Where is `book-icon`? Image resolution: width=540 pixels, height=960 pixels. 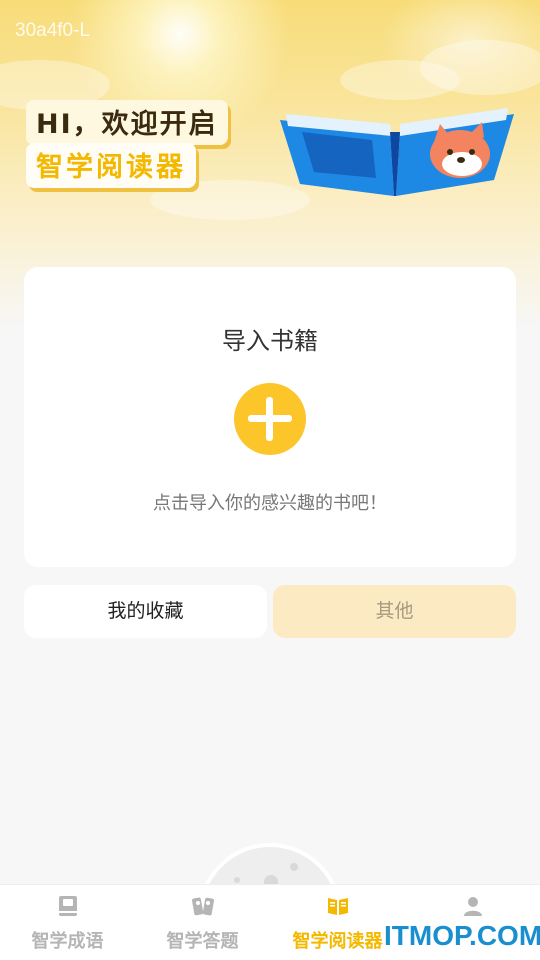 book-icon is located at coordinates (68, 906).